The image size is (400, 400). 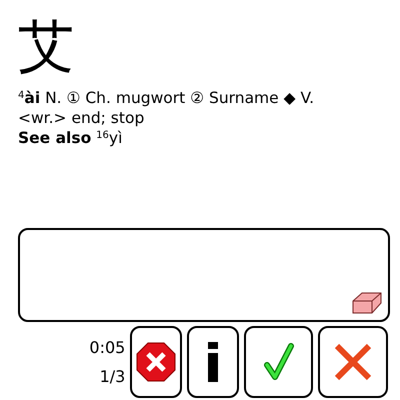 What do you see at coordinates (107, 347) in the screenshot?
I see `timer-text: 0:05` at bounding box center [107, 347].